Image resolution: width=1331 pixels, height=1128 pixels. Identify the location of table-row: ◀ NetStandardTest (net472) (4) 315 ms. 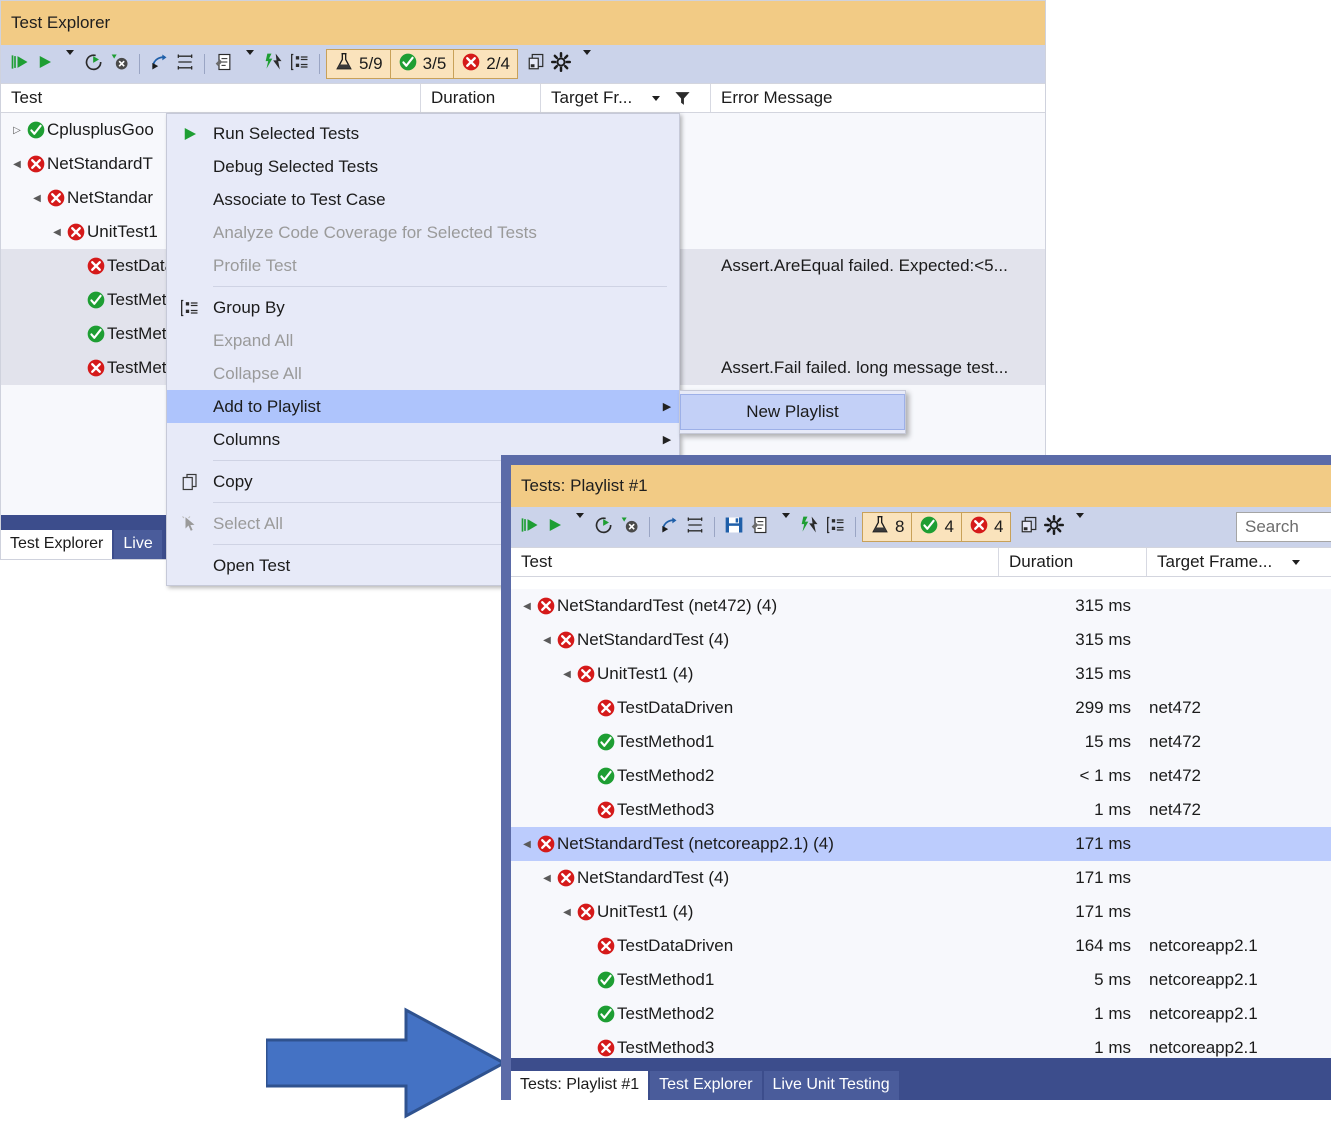
(921, 606).